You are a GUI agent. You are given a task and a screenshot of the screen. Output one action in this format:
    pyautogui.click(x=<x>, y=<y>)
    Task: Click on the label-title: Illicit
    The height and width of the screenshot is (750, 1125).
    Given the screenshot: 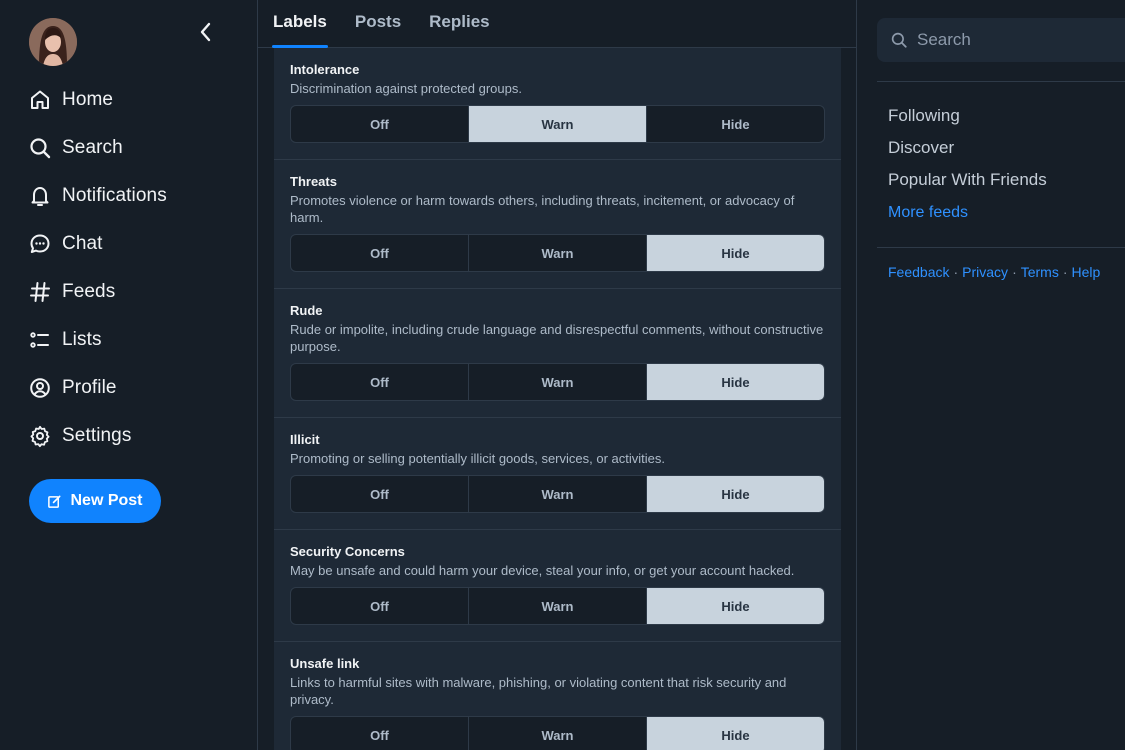 What is the action you would take?
    pyautogui.click(x=305, y=439)
    